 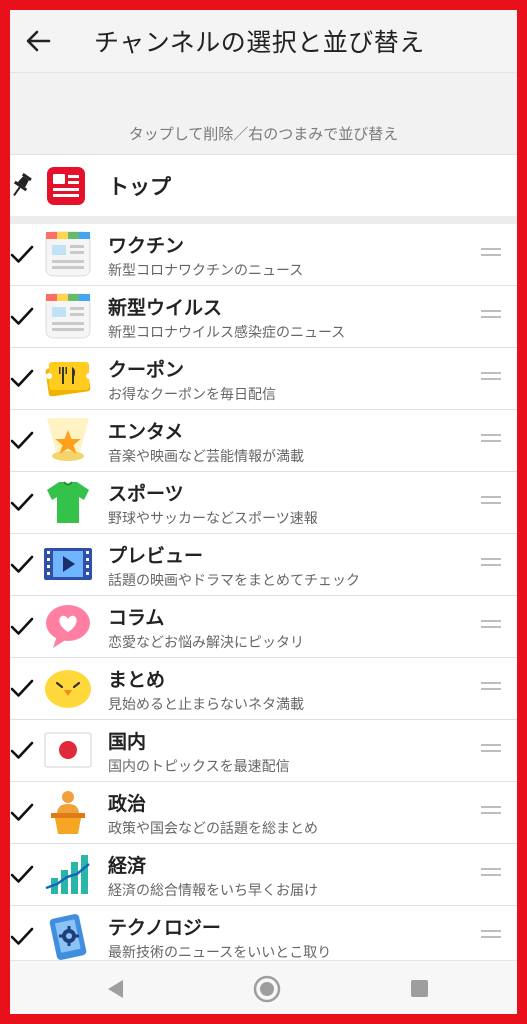 What do you see at coordinates (66, 186) in the screenshot?
I see `news-red-icon` at bounding box center [66, 186].